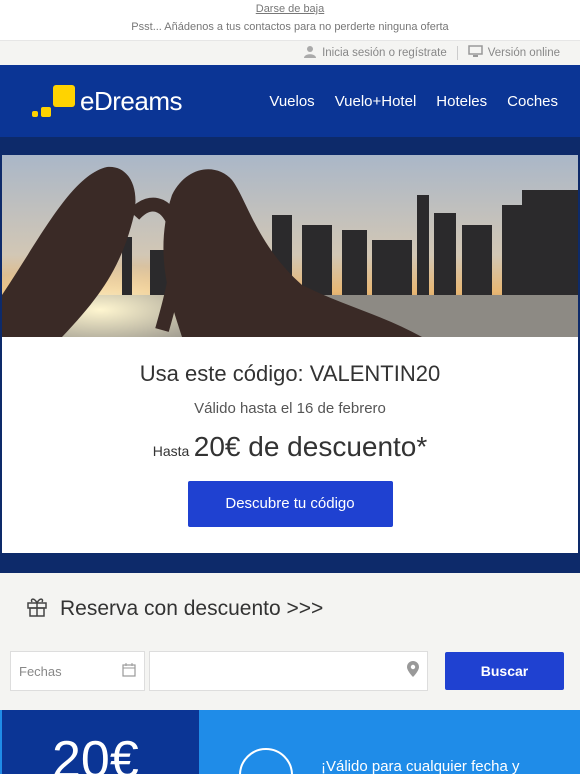 The height and width of the screenshot is (774, 580). What do you see at coordinates (129, 671) in the screenshot?
I see `calendar-icon` at bounding box center [129, 671].